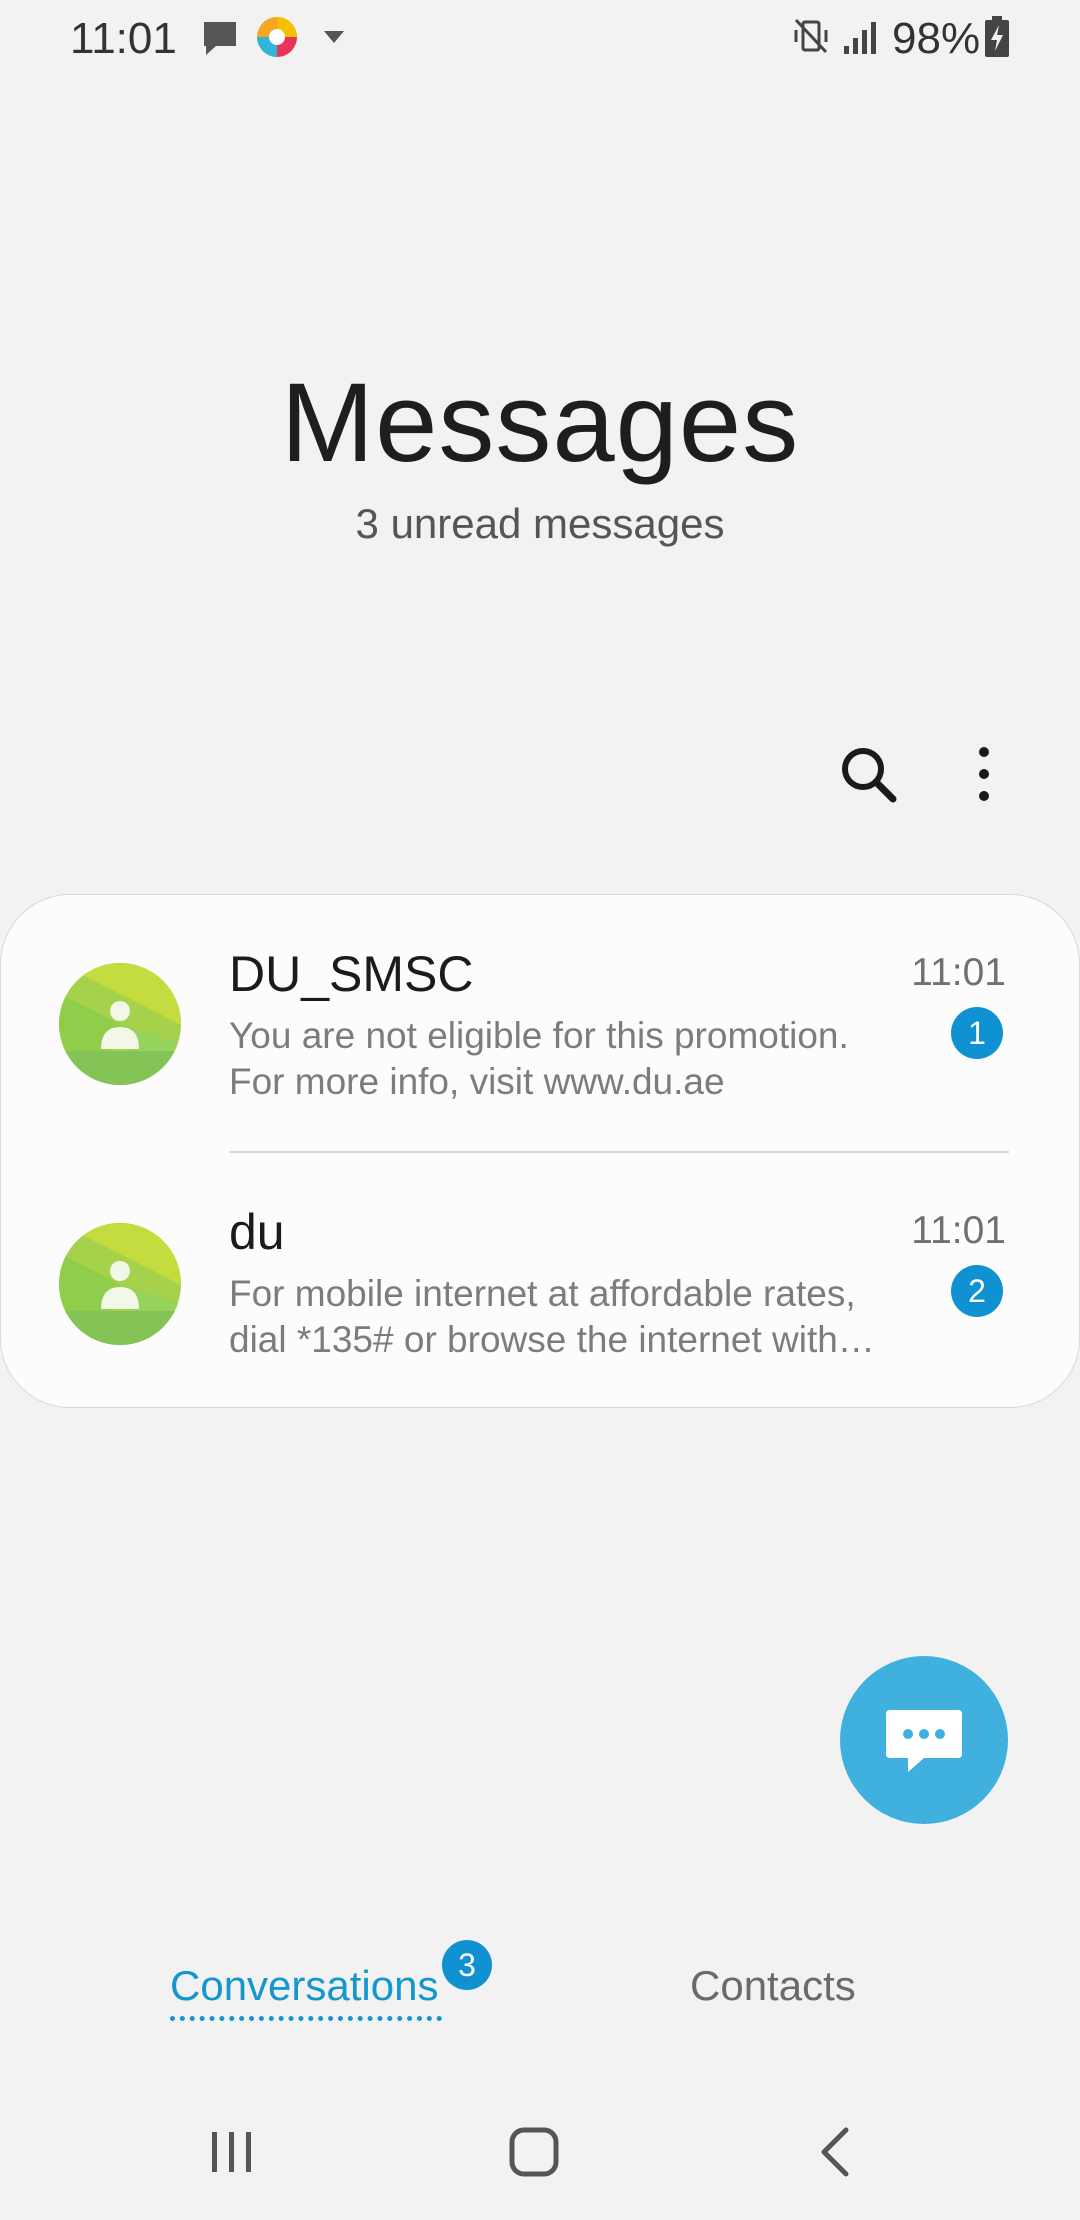  What do you see at coordinates (477, 1081) in the screenshot?
I see `preview-line: For more info, visit www.du.ae` at bounding box center [477, 1081].